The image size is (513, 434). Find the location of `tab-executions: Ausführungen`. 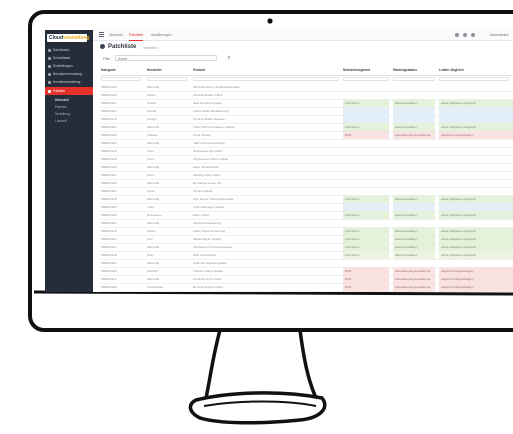

tab-executions: Ausführungen is located at coordinates (161, 35).